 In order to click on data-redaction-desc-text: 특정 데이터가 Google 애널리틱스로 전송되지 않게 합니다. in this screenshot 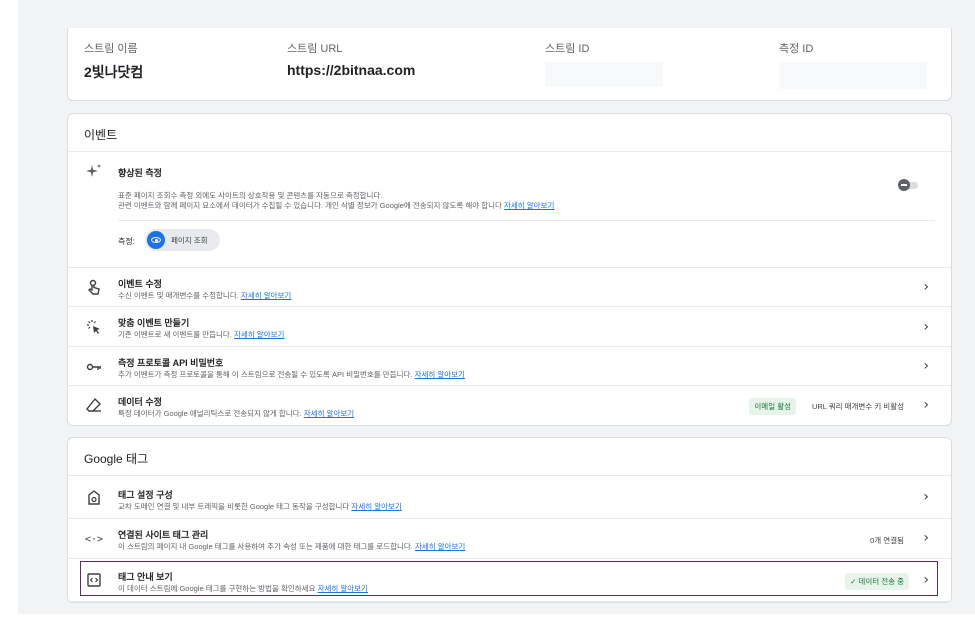, I will do `click(210, 413)`.